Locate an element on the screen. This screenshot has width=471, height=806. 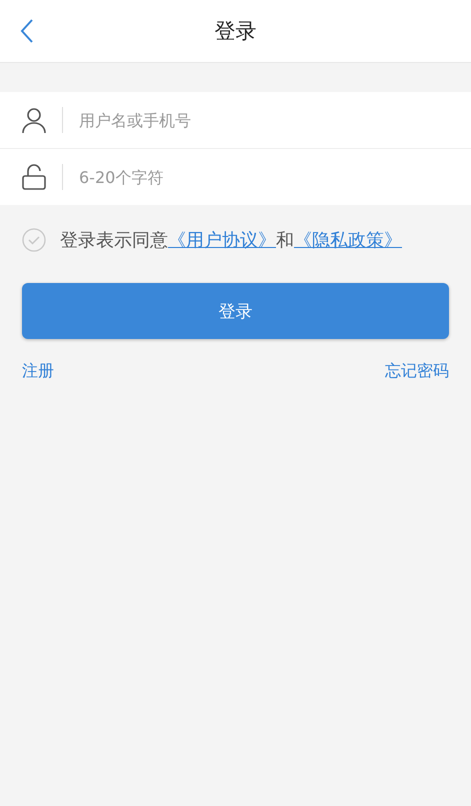
register-link: 注册 is located at coordinates (38, 371).